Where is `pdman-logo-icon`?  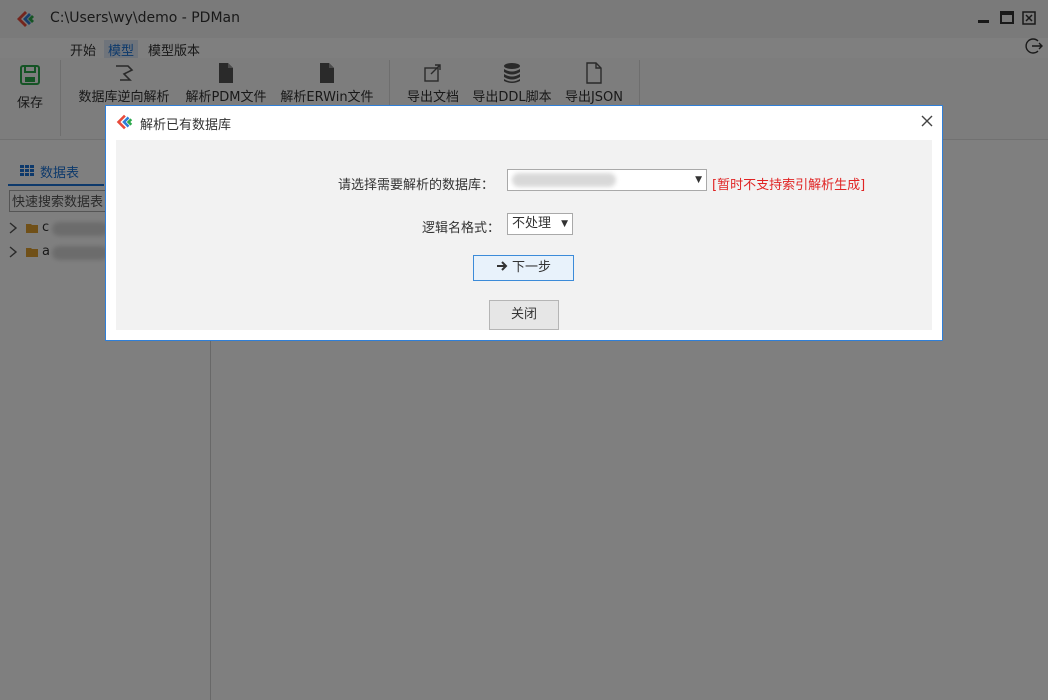 pdman-logo-icon is located at coordinates (124, 122).